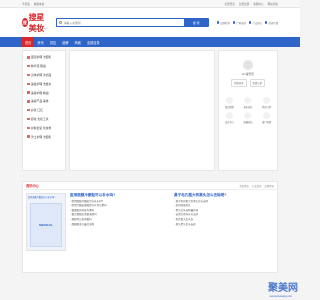 Image resolution: width=320 pixels, height=300 pixels. I want to click on nav-supply: 供应, so click(53, 42).